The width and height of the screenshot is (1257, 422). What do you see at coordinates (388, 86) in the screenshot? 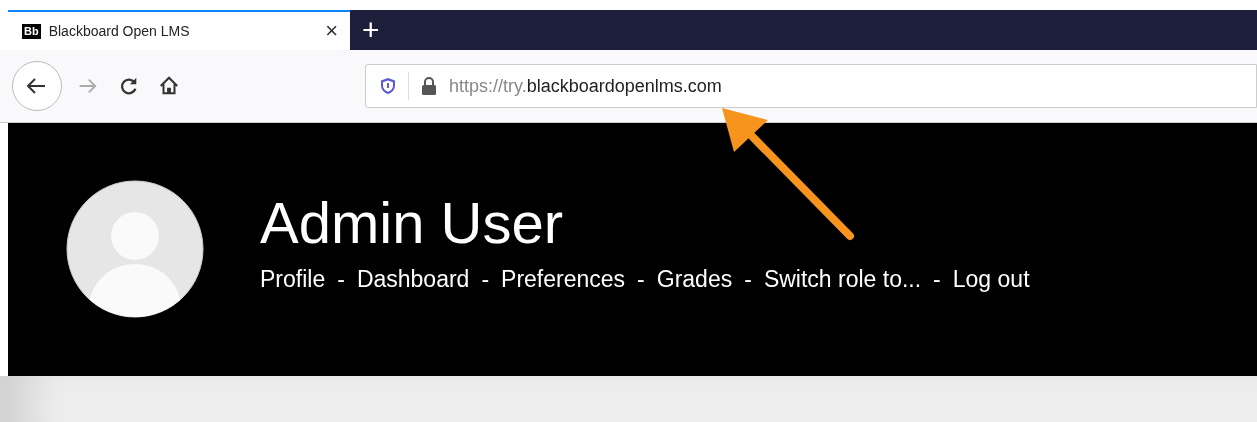
I see `shield-icon` at bounding box center [388, 86].